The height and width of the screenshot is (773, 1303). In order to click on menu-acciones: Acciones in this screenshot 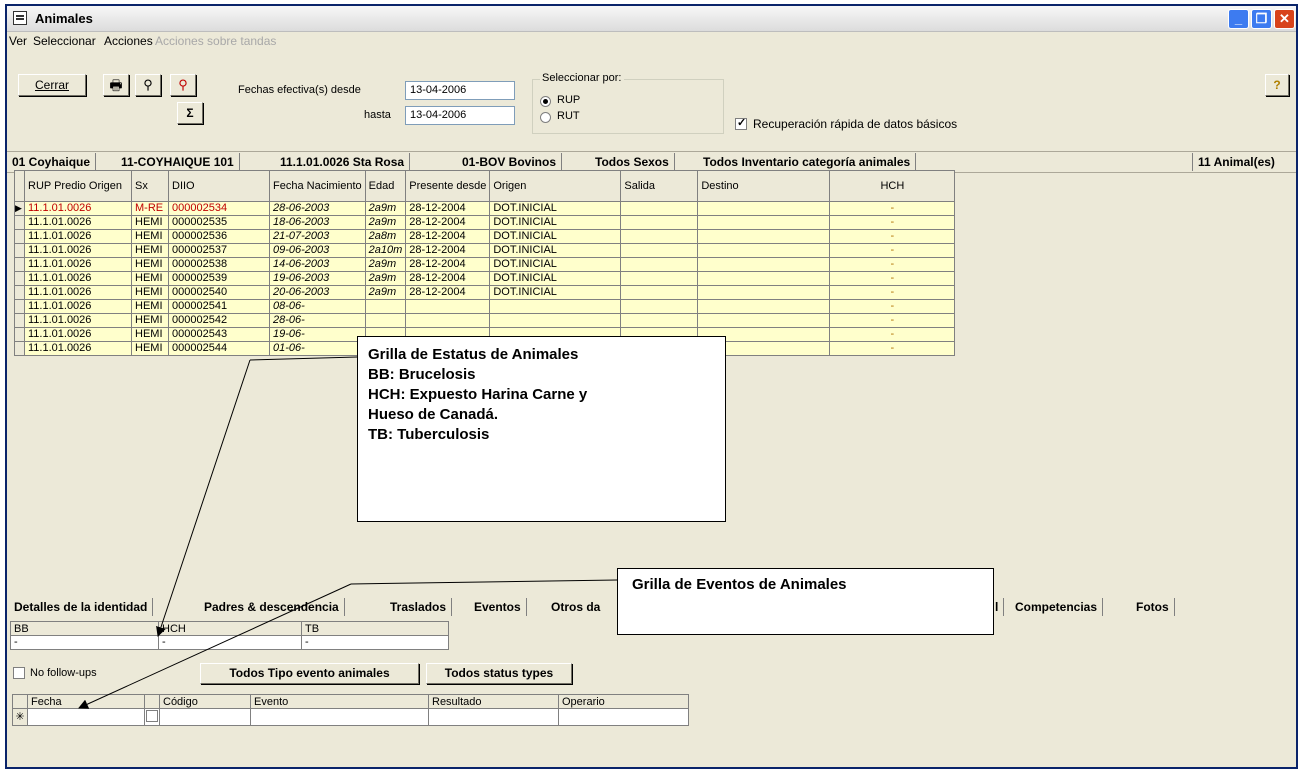, I will do `click(128, 41)`.